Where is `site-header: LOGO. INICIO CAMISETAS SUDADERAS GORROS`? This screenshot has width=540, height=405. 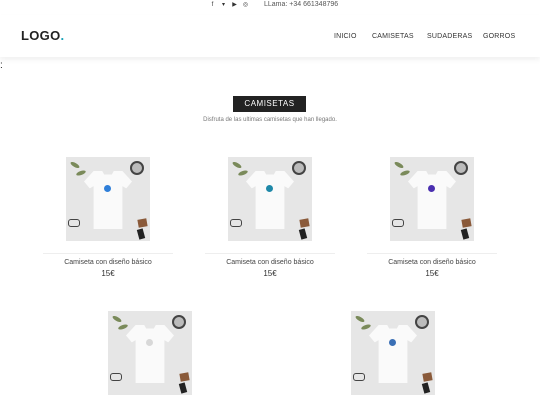
site-header: LOGO. INICIO CAMISETAS SUDADERAS GORROS is located at coordinates (270, 36).